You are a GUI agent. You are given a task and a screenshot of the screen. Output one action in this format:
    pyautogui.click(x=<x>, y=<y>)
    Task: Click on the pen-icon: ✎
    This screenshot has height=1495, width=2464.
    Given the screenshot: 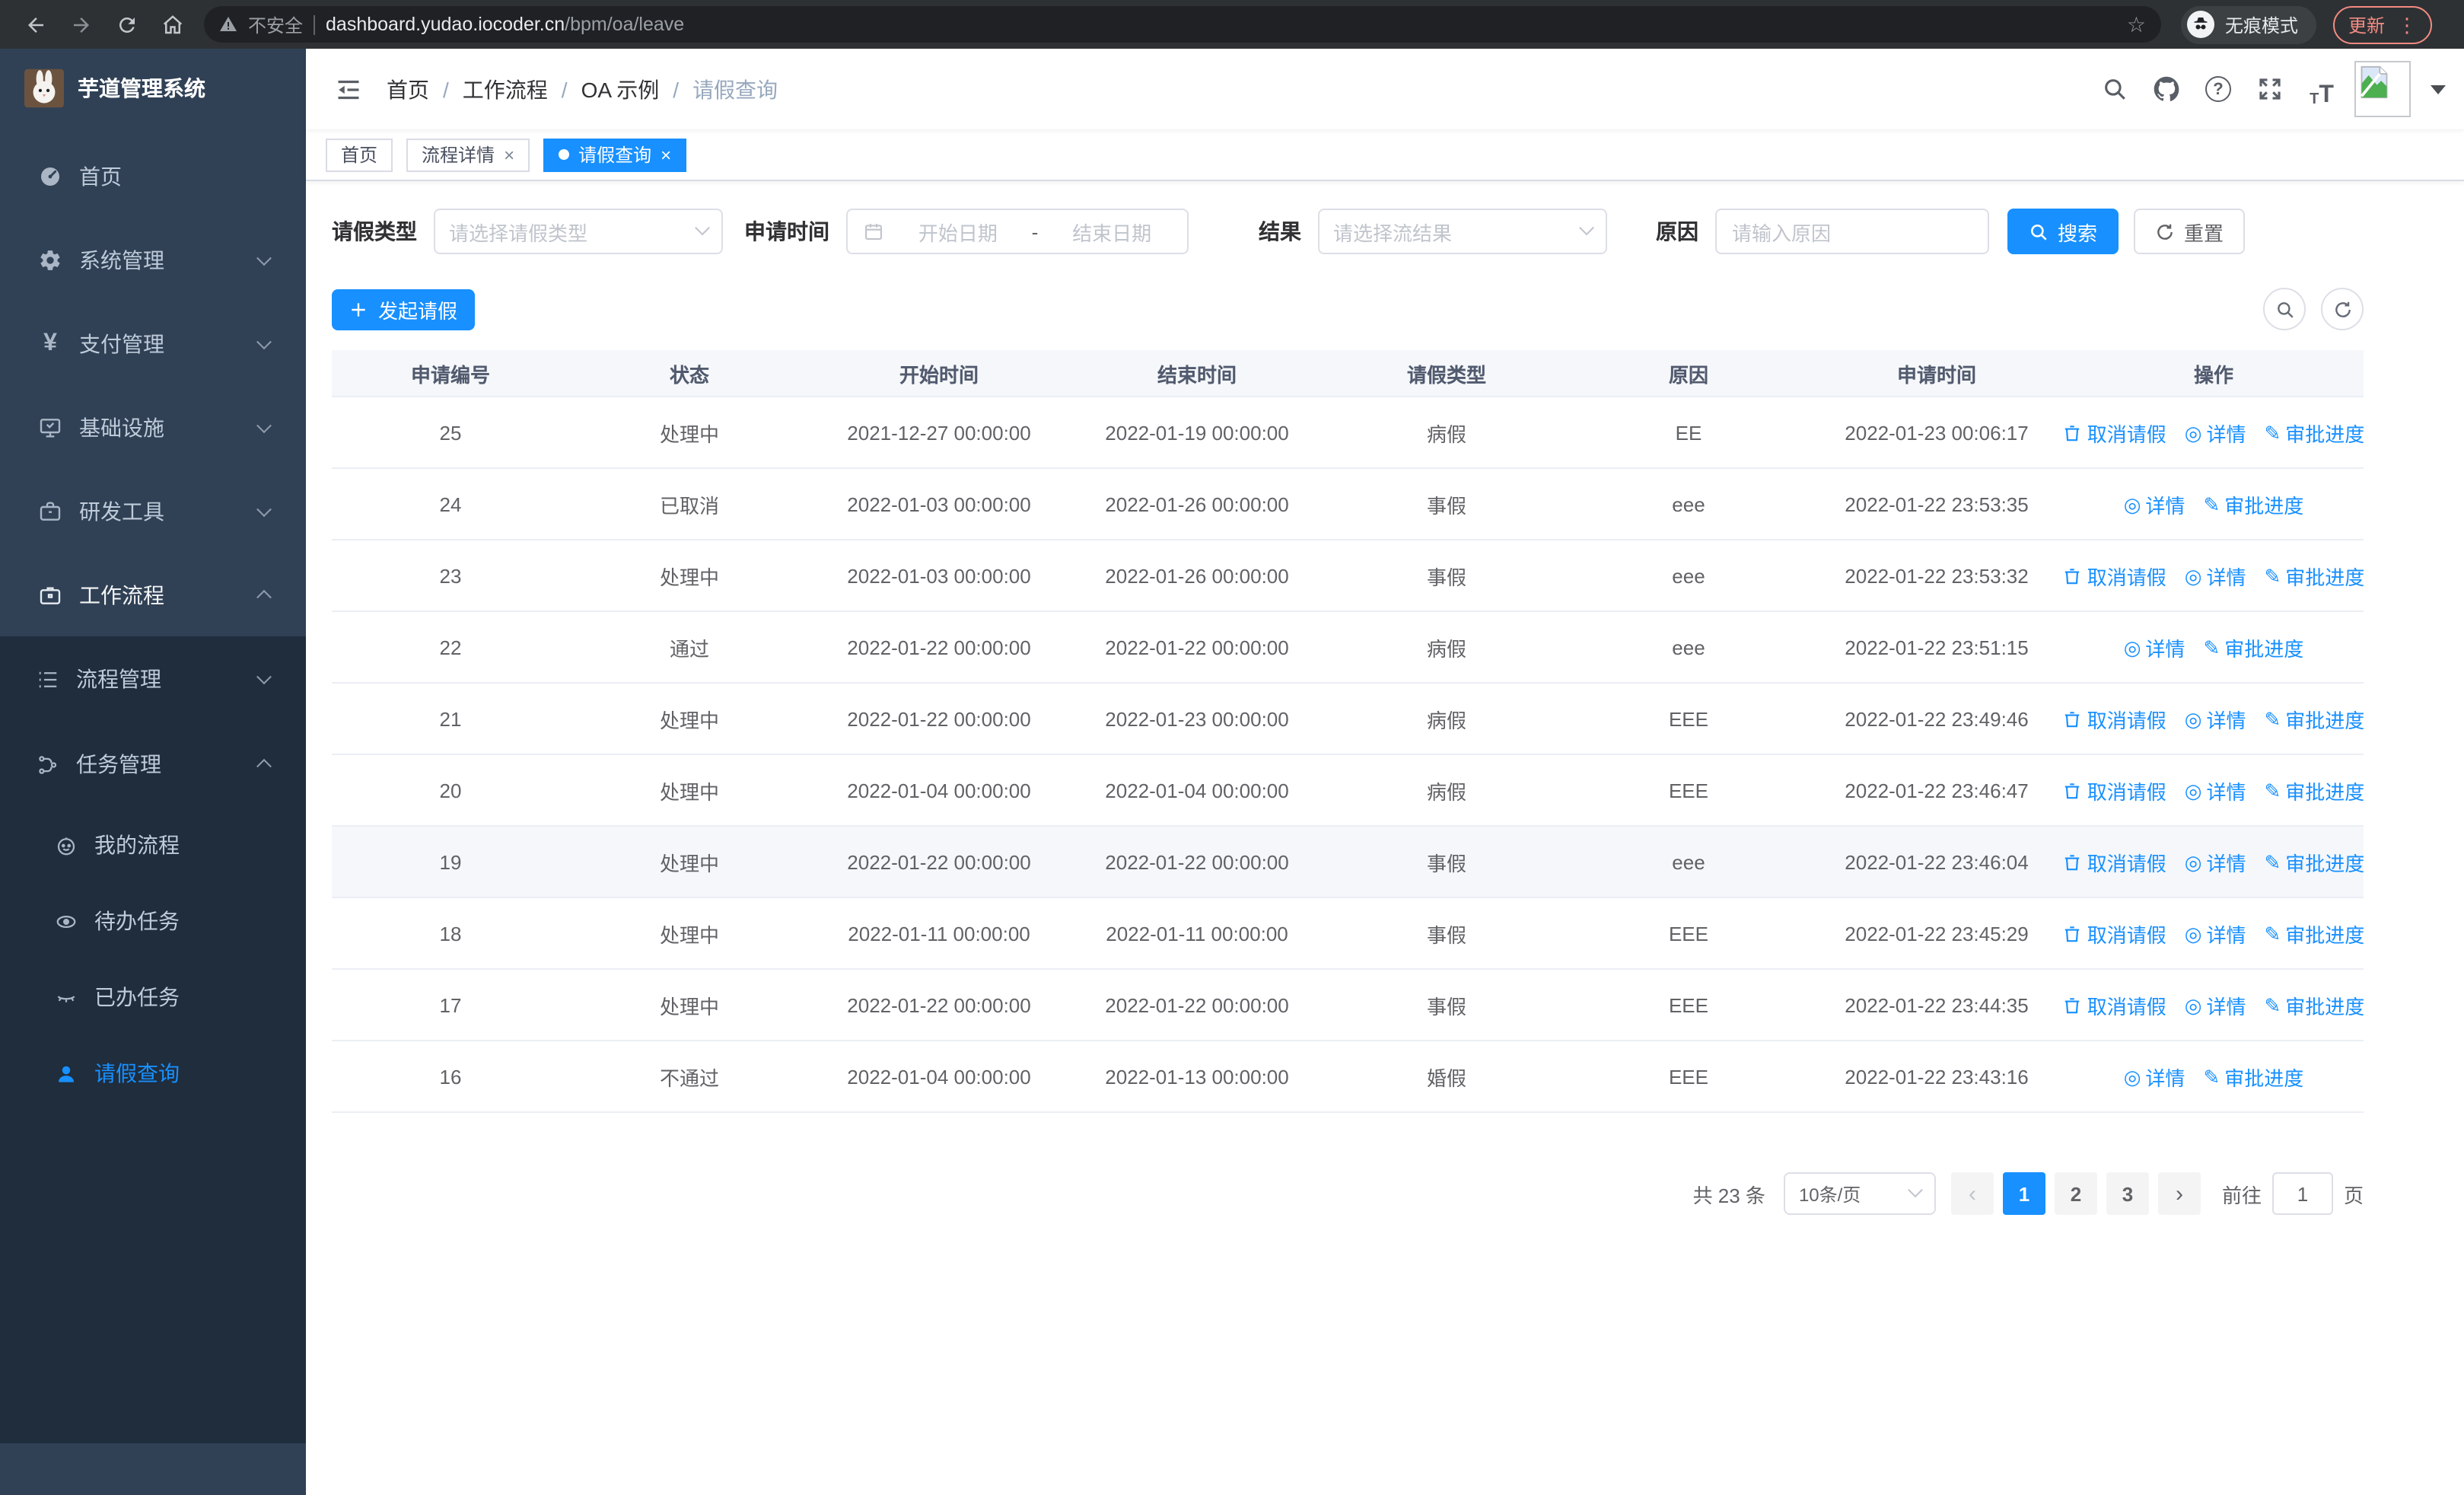 What is the action you would take?
    pyautogui.click(x=2272, y=790)
    